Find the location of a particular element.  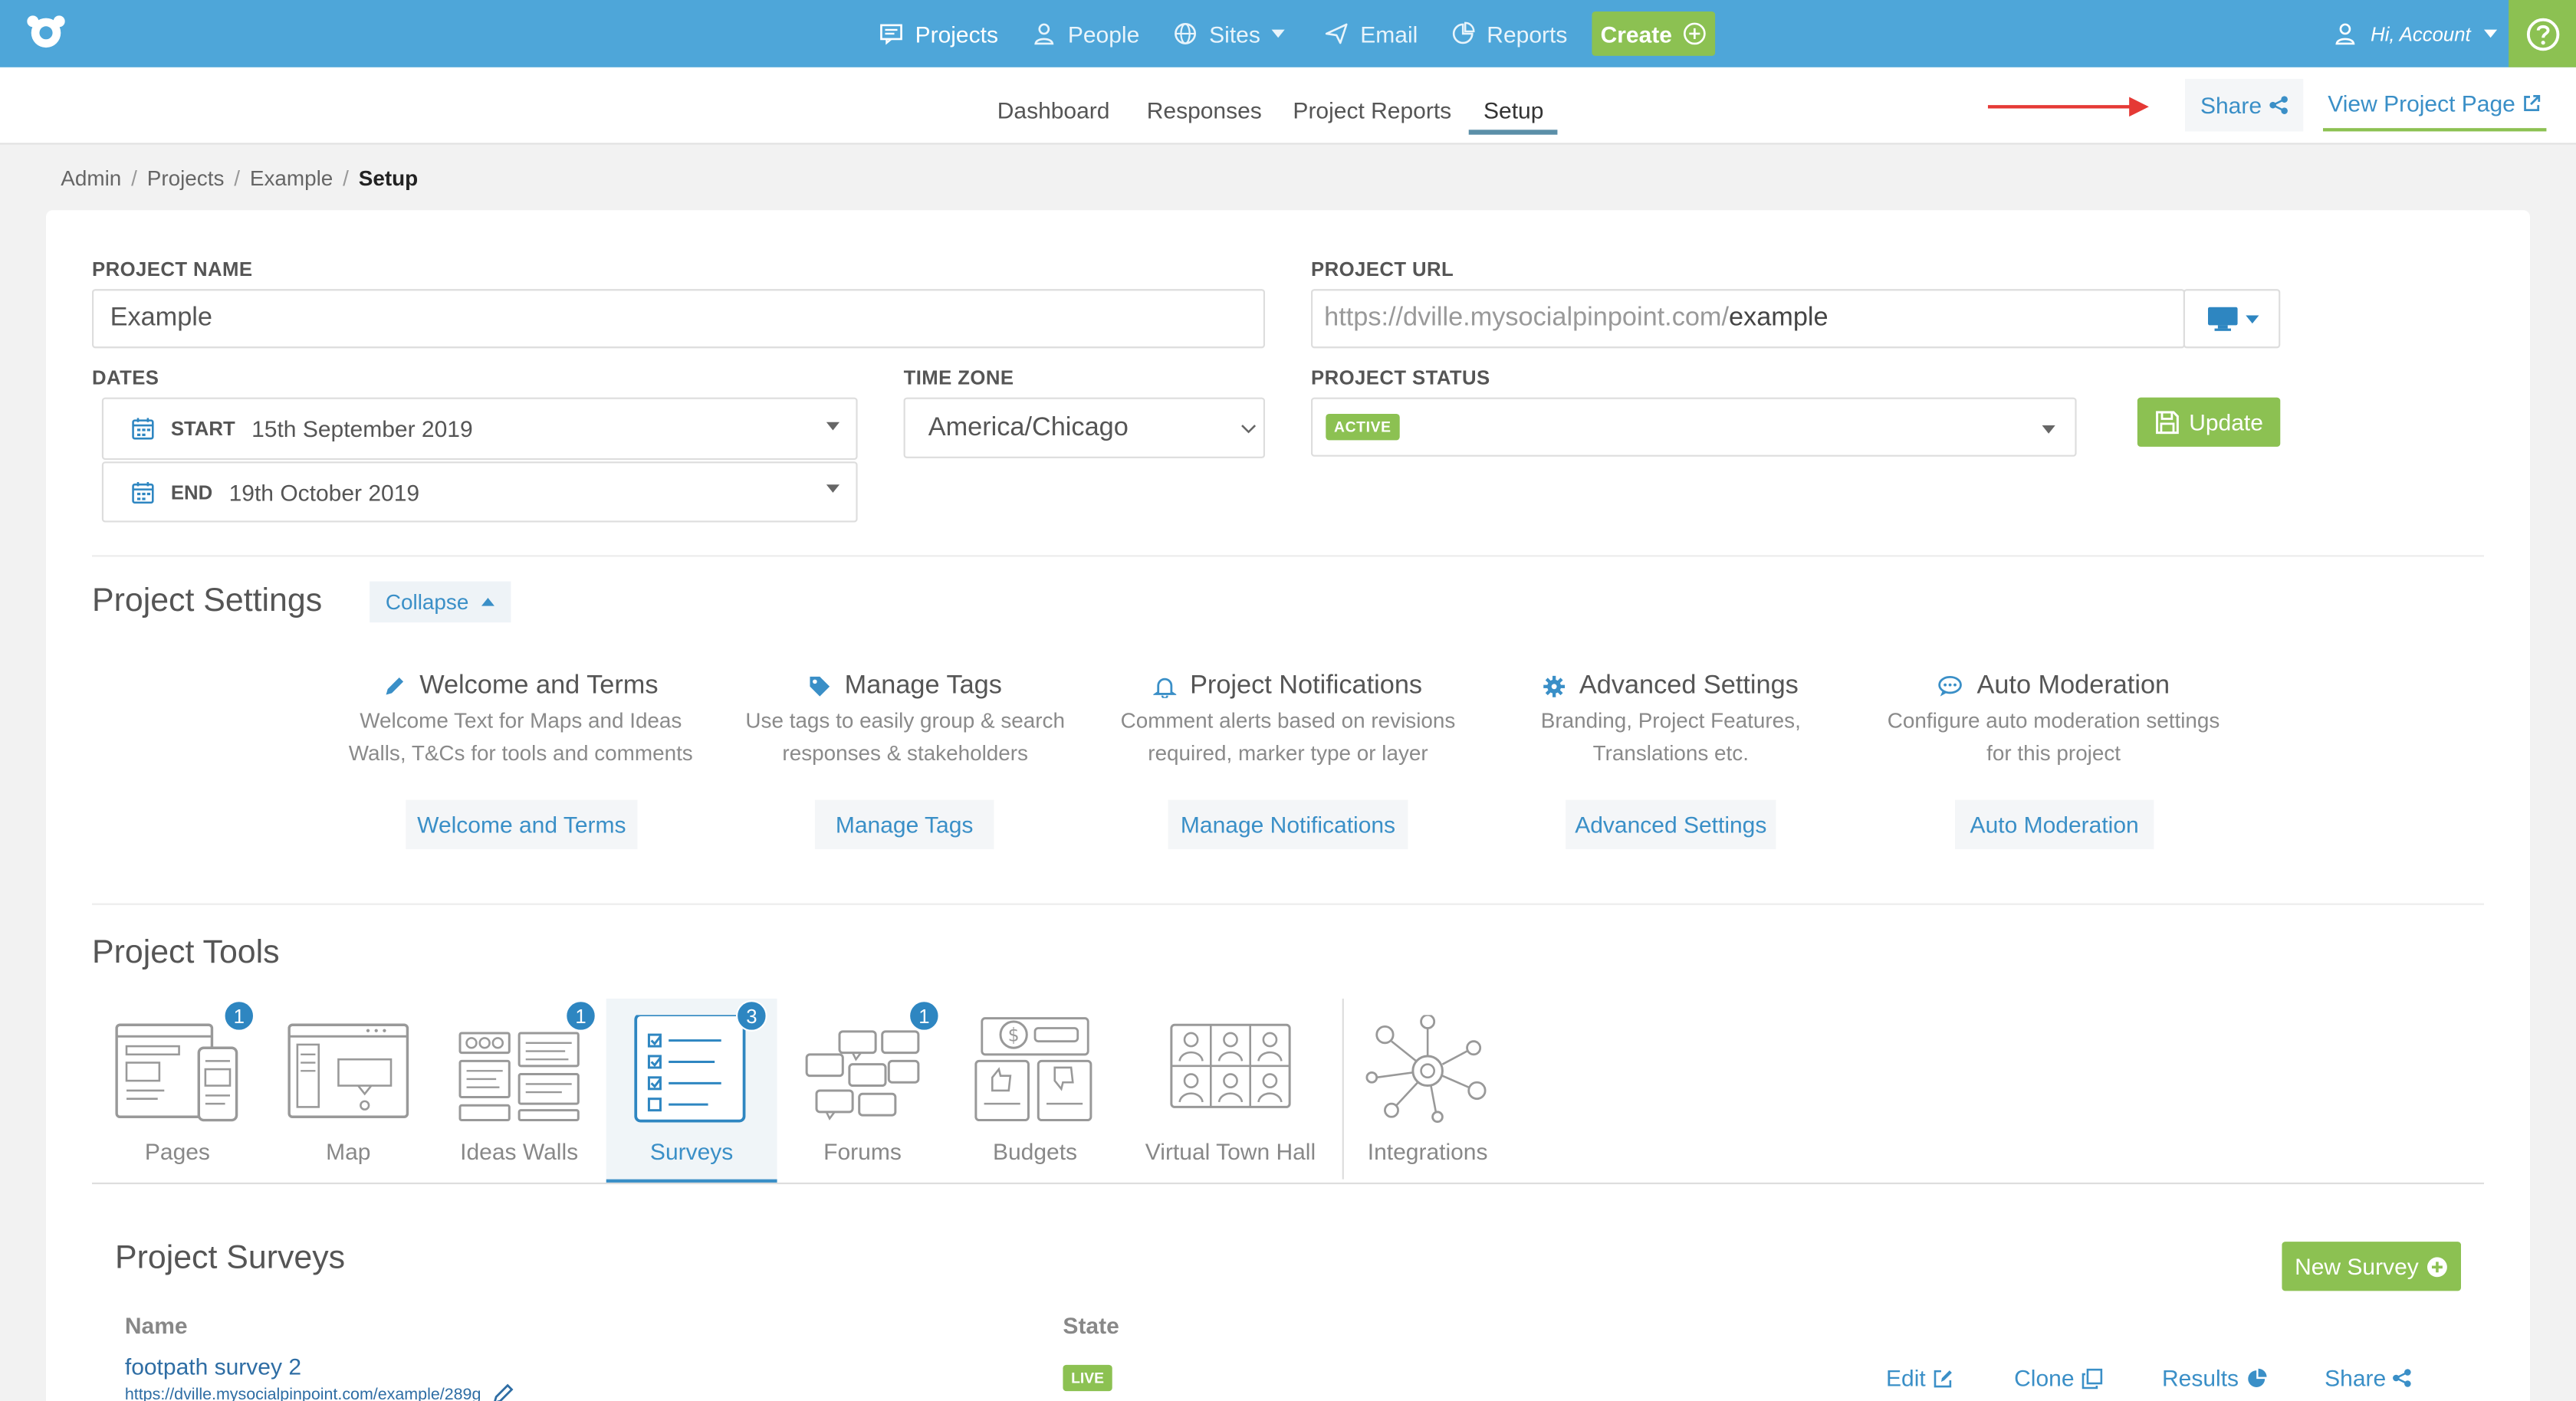

project-status-select: ACTIVE is located at coordinates (1694, 427).